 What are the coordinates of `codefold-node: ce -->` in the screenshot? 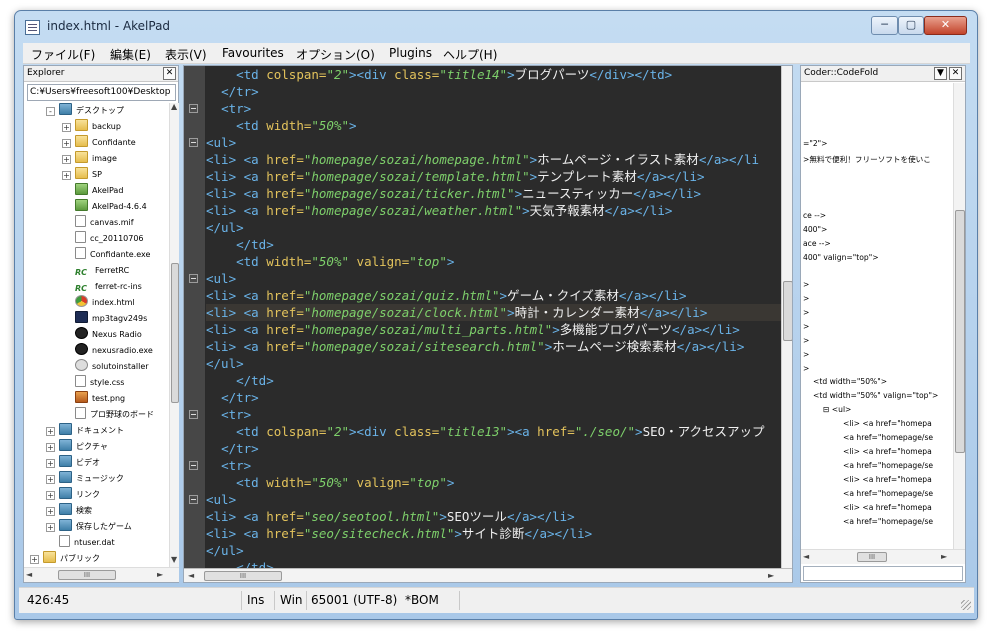 It's located at (814, 215).